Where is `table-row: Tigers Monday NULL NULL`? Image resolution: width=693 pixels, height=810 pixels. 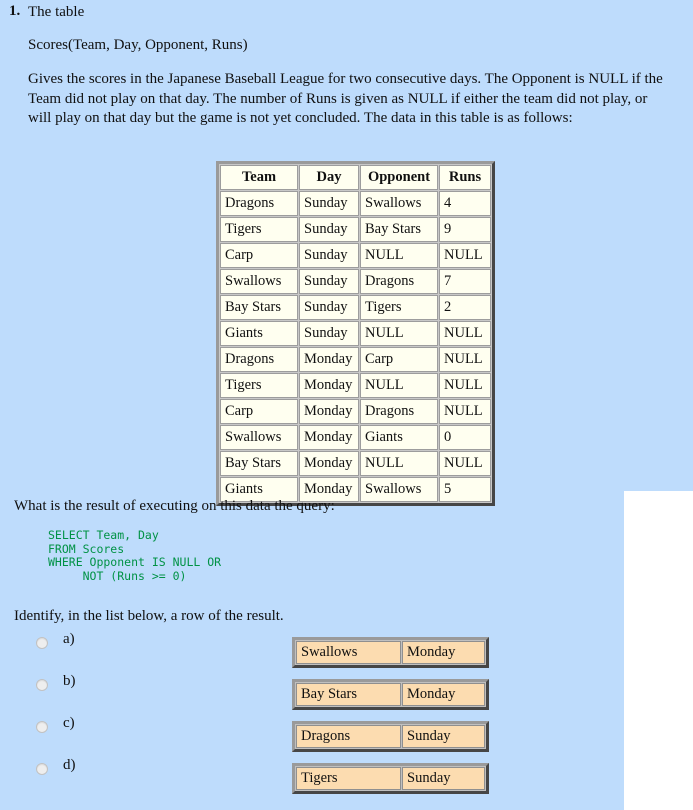 table-row: Tigers Monday NULL NULL is located at coordinates (355, 385).